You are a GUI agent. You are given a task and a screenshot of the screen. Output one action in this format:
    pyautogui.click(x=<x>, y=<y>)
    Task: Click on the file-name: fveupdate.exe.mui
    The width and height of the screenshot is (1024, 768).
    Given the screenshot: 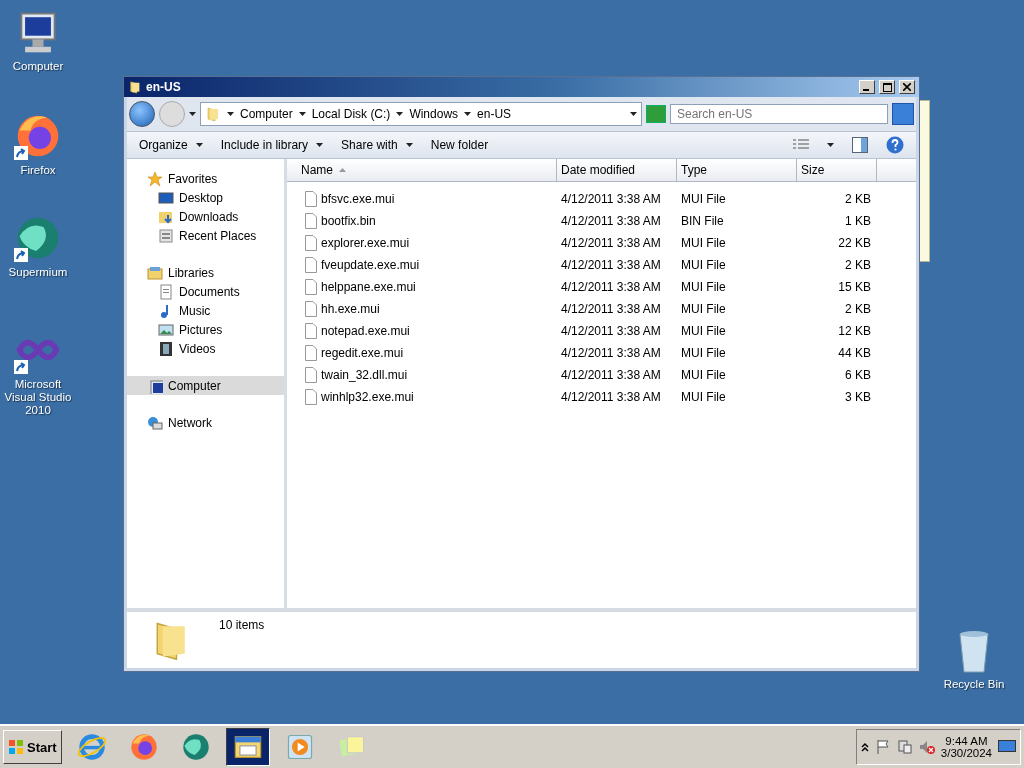 What is the action you would take?
    pyautogui.click(x=370, y=265)
    